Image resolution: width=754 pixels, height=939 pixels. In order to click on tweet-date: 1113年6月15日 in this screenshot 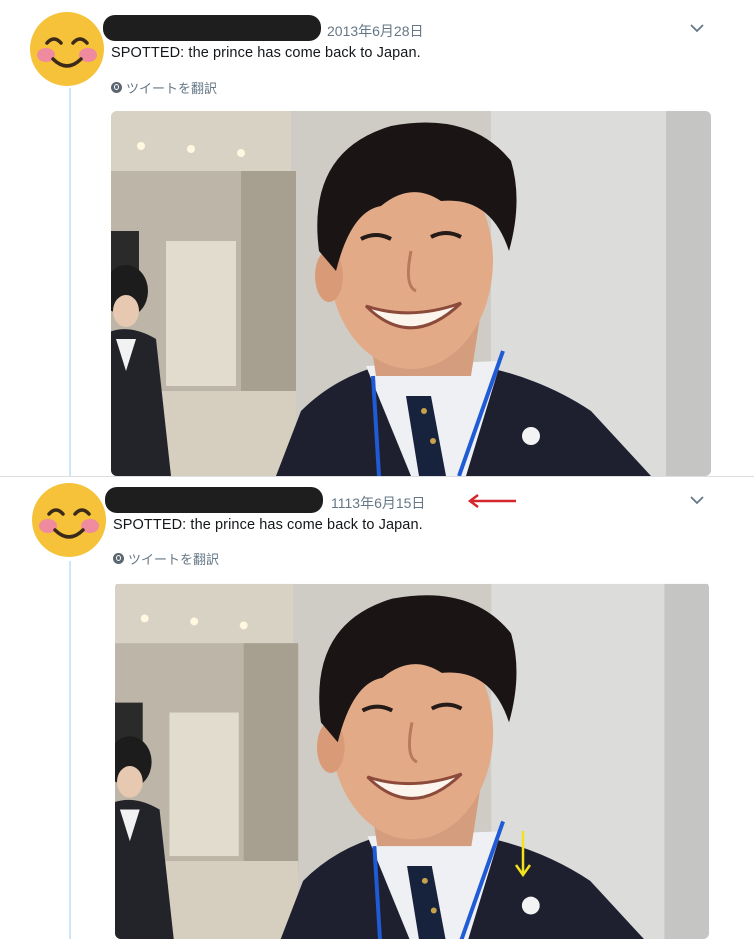, I will do `click(378, 503)`.